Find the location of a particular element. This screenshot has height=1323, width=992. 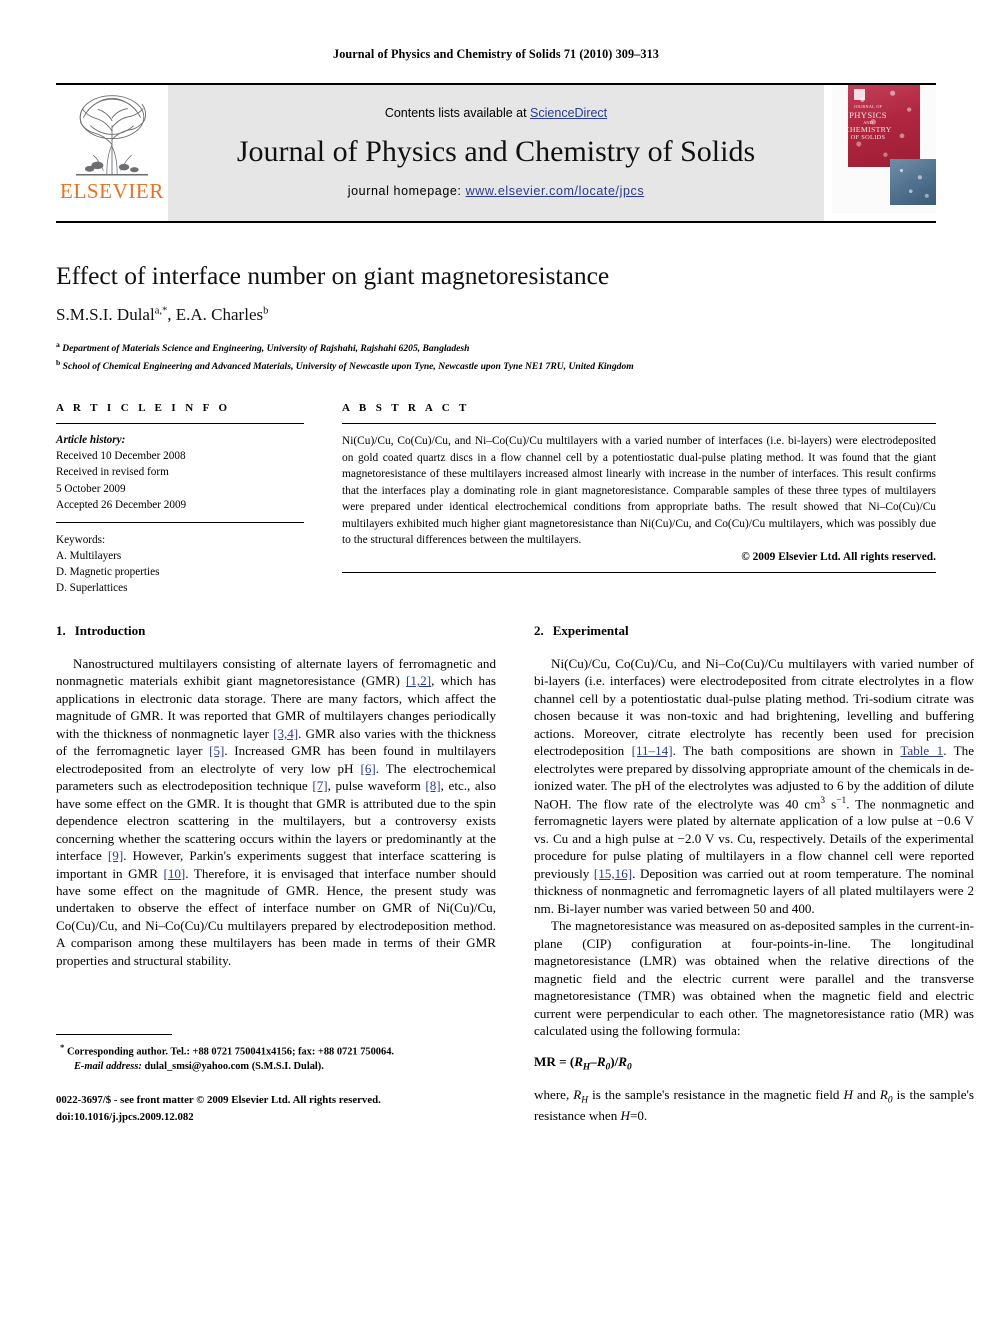

author-list: S.M.S.I. Dulala,*, E.A. Charlesb is located at coordinates (162, 315).